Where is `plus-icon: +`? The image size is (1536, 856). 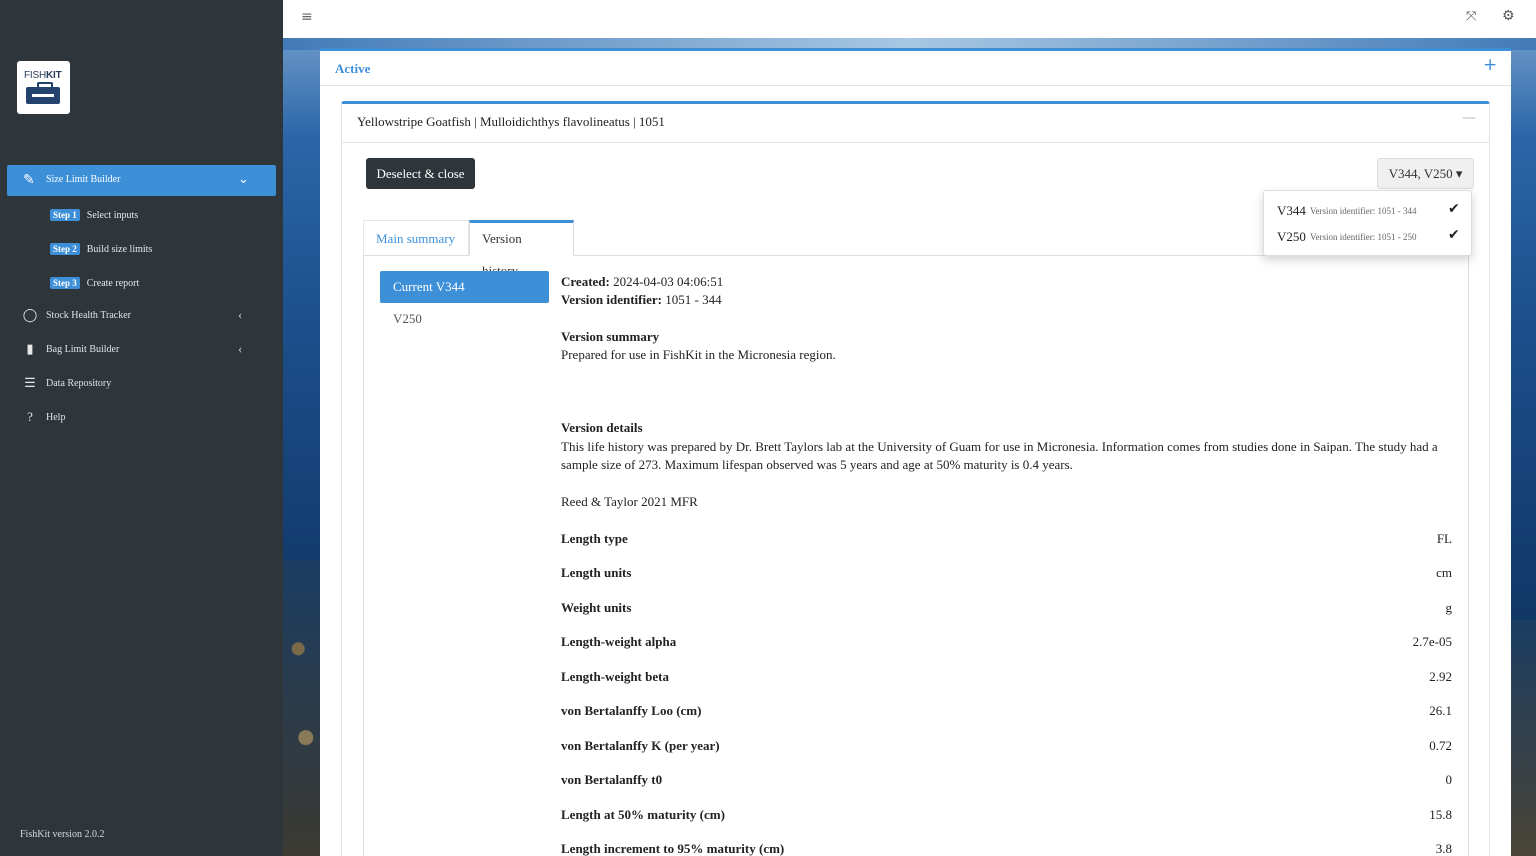 plus-icon: + is located at coordinates (1490, 65).